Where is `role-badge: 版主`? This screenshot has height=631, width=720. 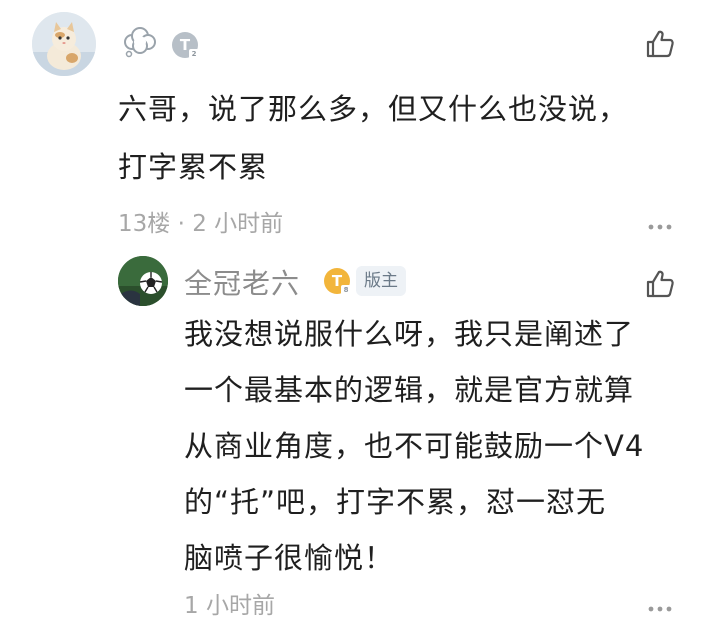 role-badge: 版主 is located at coordinates (381, 281).